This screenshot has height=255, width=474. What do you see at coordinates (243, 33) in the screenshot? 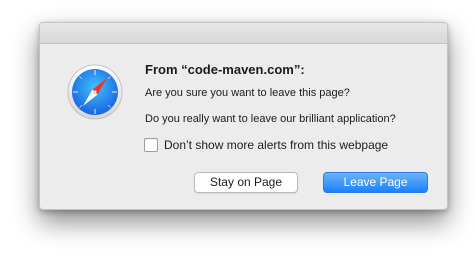
I see `dialog-title-bar` at bounding box center [243, 33].